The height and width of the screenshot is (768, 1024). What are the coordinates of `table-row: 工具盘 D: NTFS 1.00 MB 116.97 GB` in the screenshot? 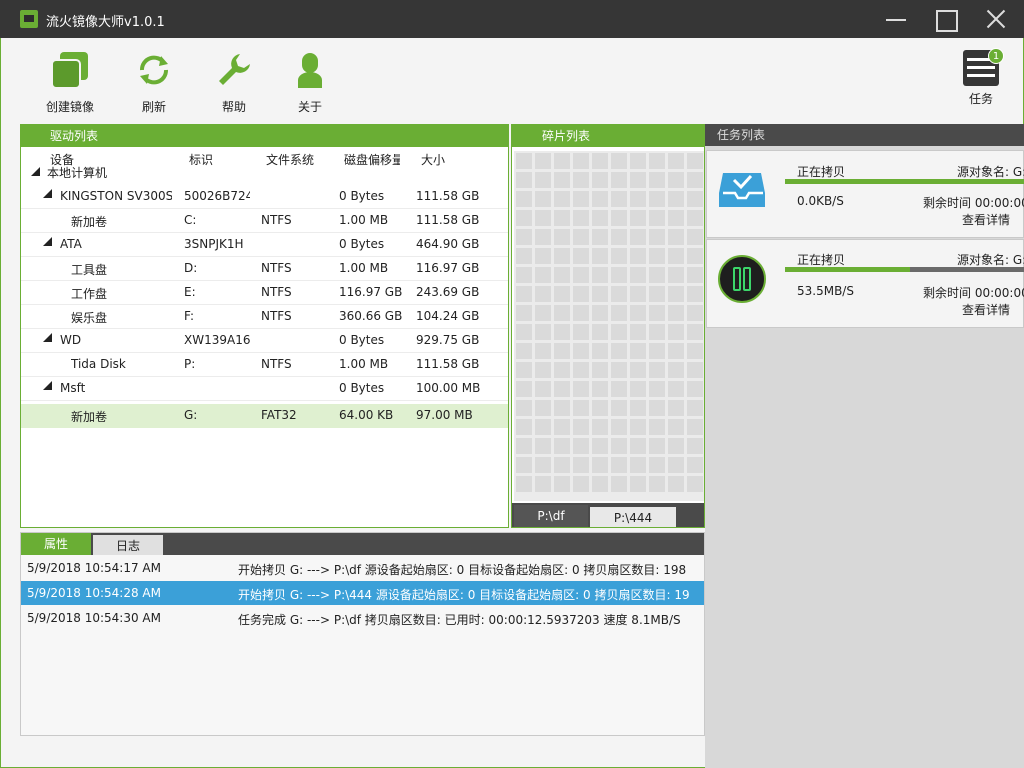 It's located at (264, 269).